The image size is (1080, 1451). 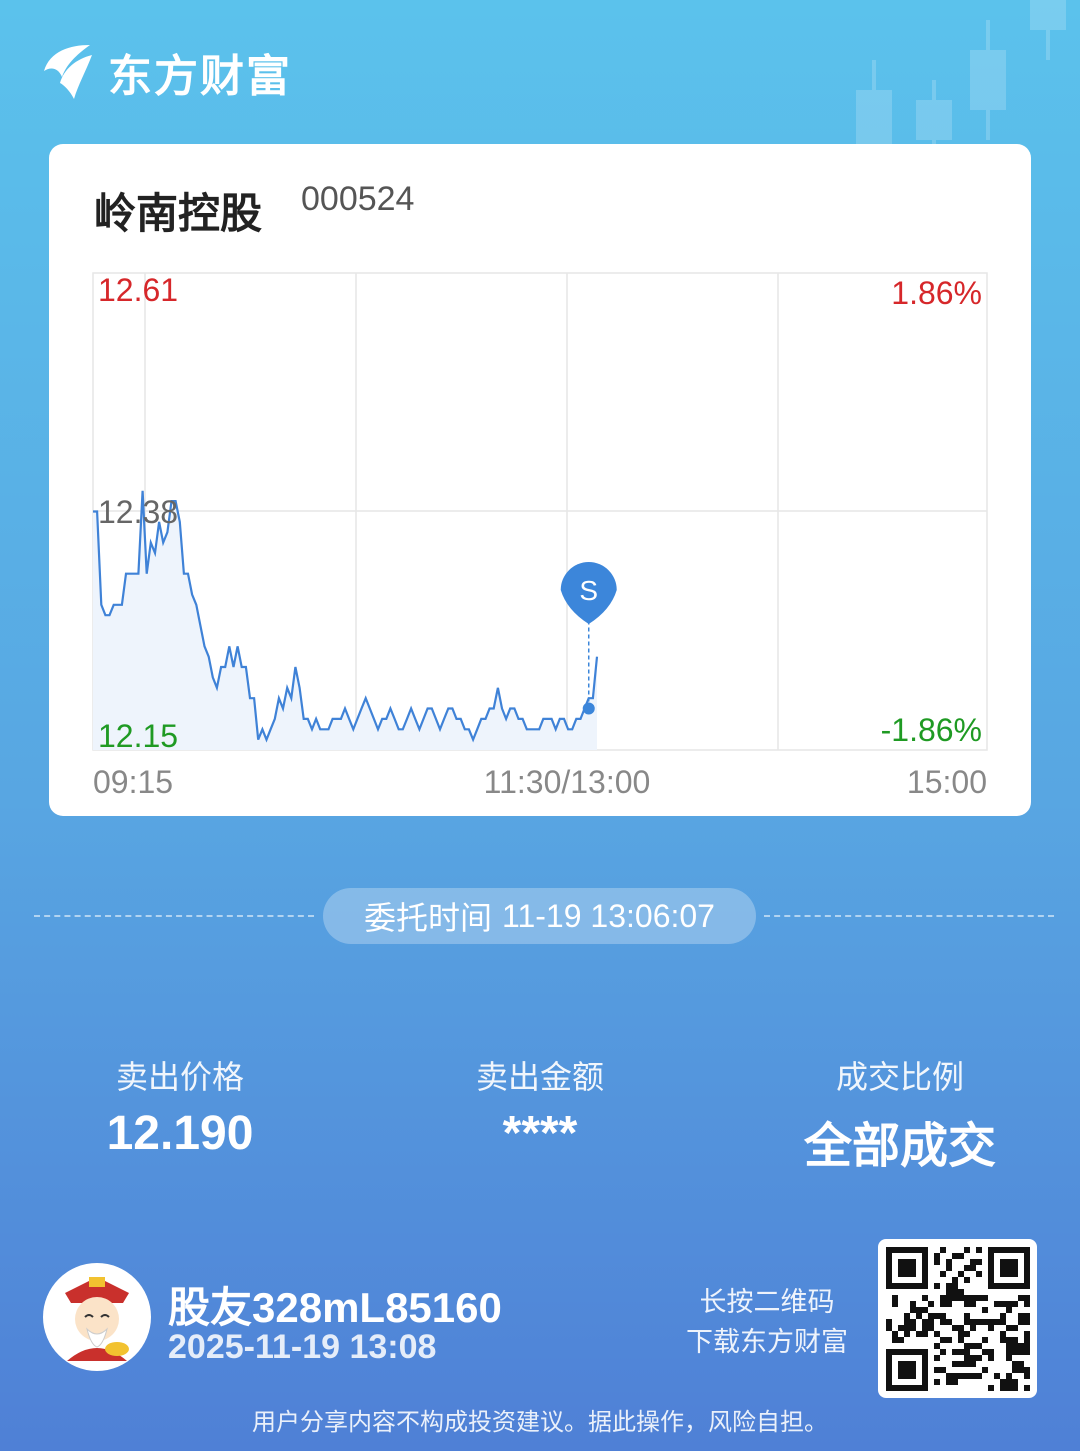 I want to click on dash-line-right, so click(x=909, y=916).